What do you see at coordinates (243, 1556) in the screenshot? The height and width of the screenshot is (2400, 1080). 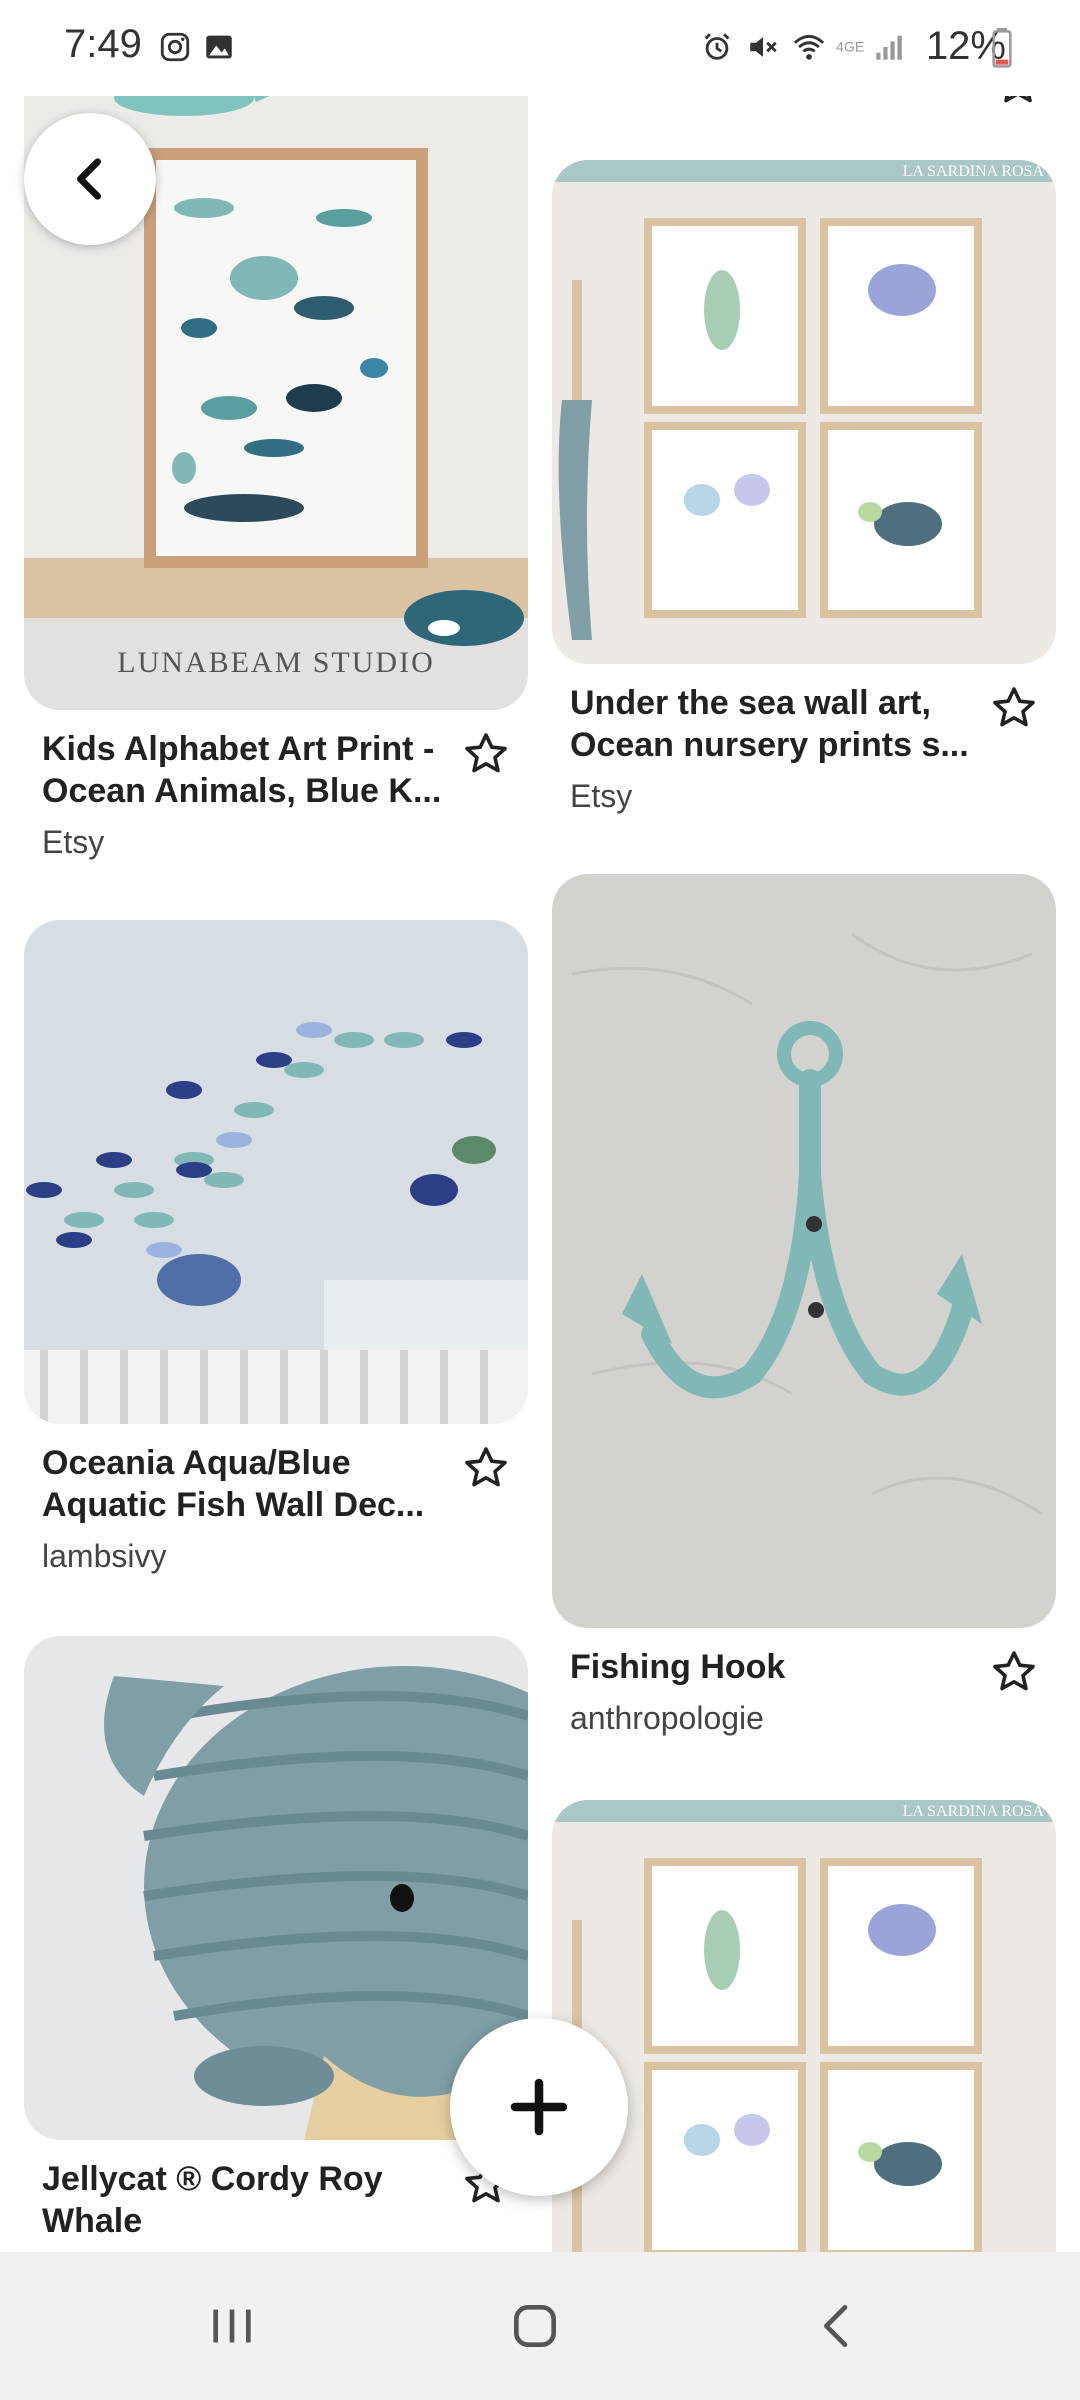 I see `pin-source: lambsivy` at bounding box center [243, 1556].